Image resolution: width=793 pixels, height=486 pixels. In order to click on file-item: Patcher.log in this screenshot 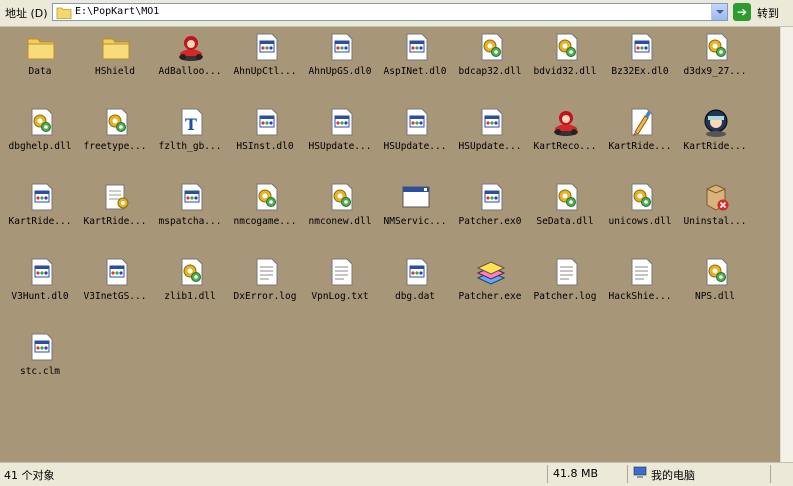, I will do `click(565, 287)`.